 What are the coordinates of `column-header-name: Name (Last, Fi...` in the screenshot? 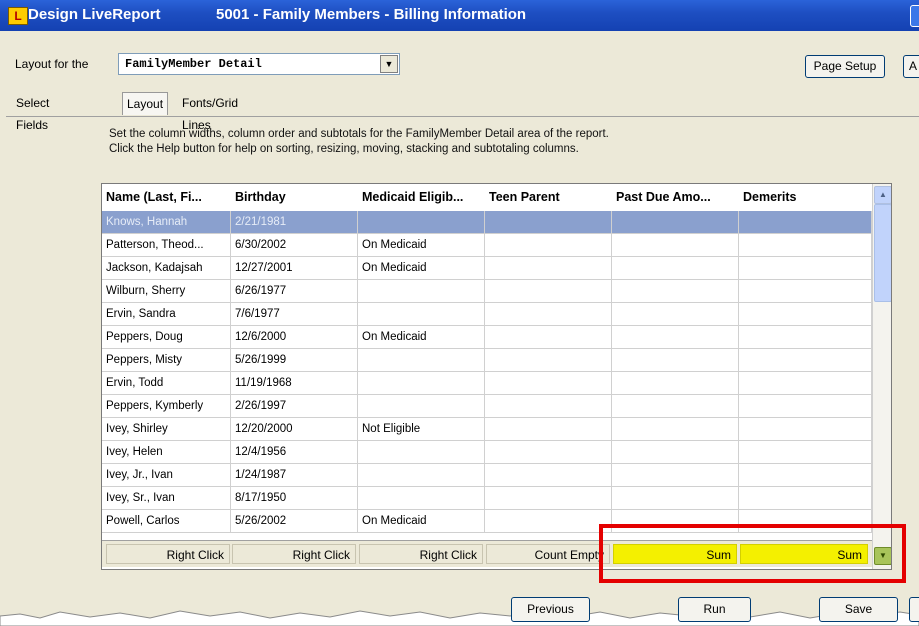 It's located at (166, 197).